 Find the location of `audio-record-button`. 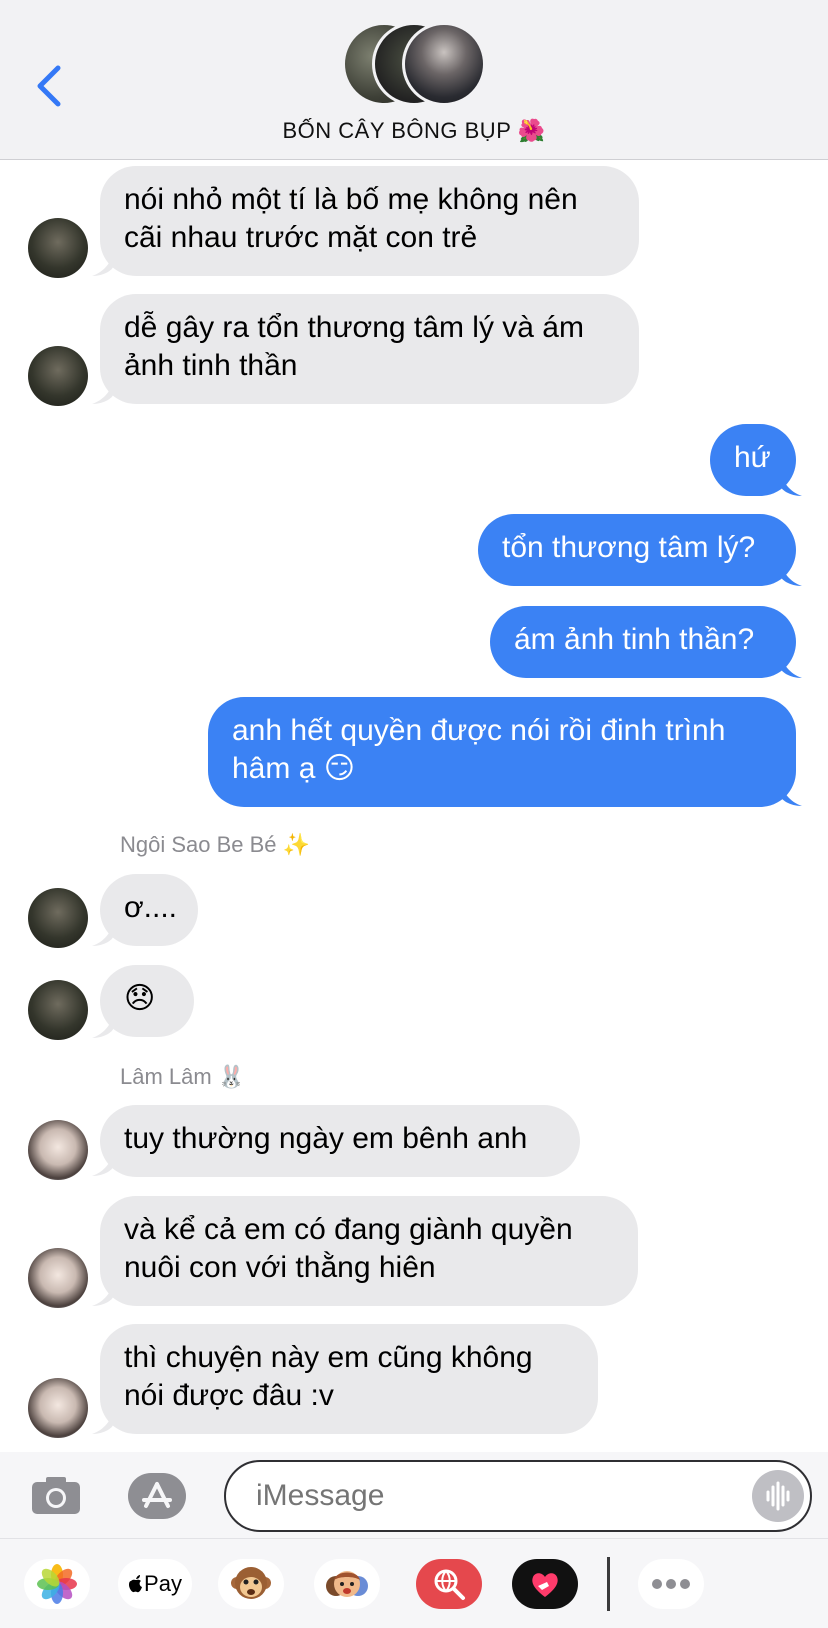

audio-record-button is located at coordinates (778, 1496).